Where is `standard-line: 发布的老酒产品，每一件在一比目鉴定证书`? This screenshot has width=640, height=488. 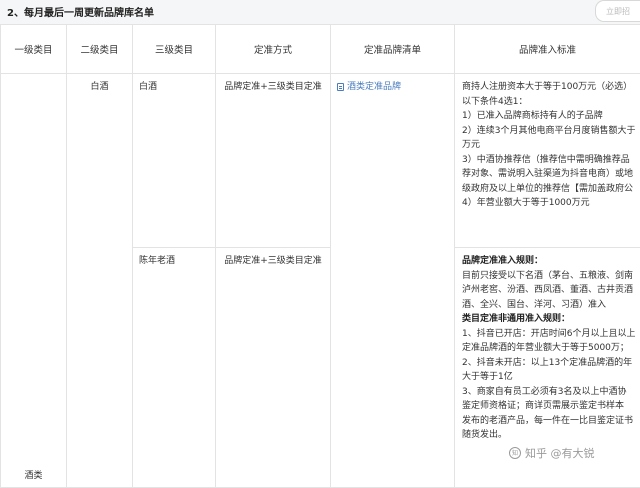 standard-line: 发布的老酒产品，每一件在一比目鉴定证书 is located at coordinates (551, 421).